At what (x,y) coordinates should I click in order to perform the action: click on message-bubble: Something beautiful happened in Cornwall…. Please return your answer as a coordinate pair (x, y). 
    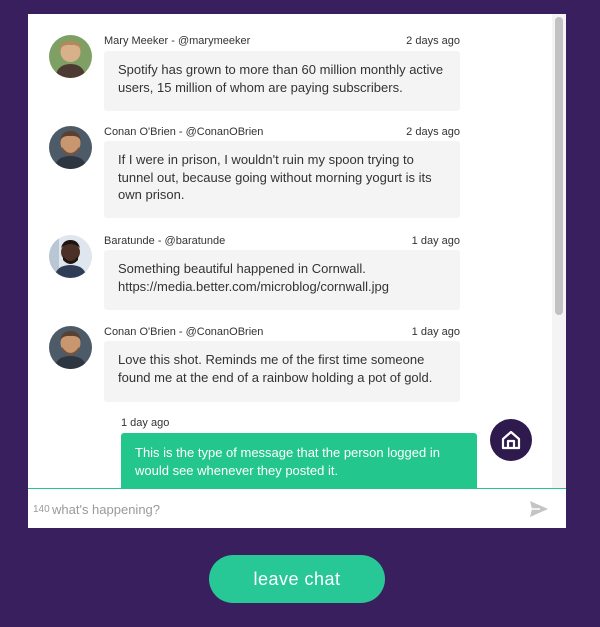
    Looking at the image, I should click on (282, 280).